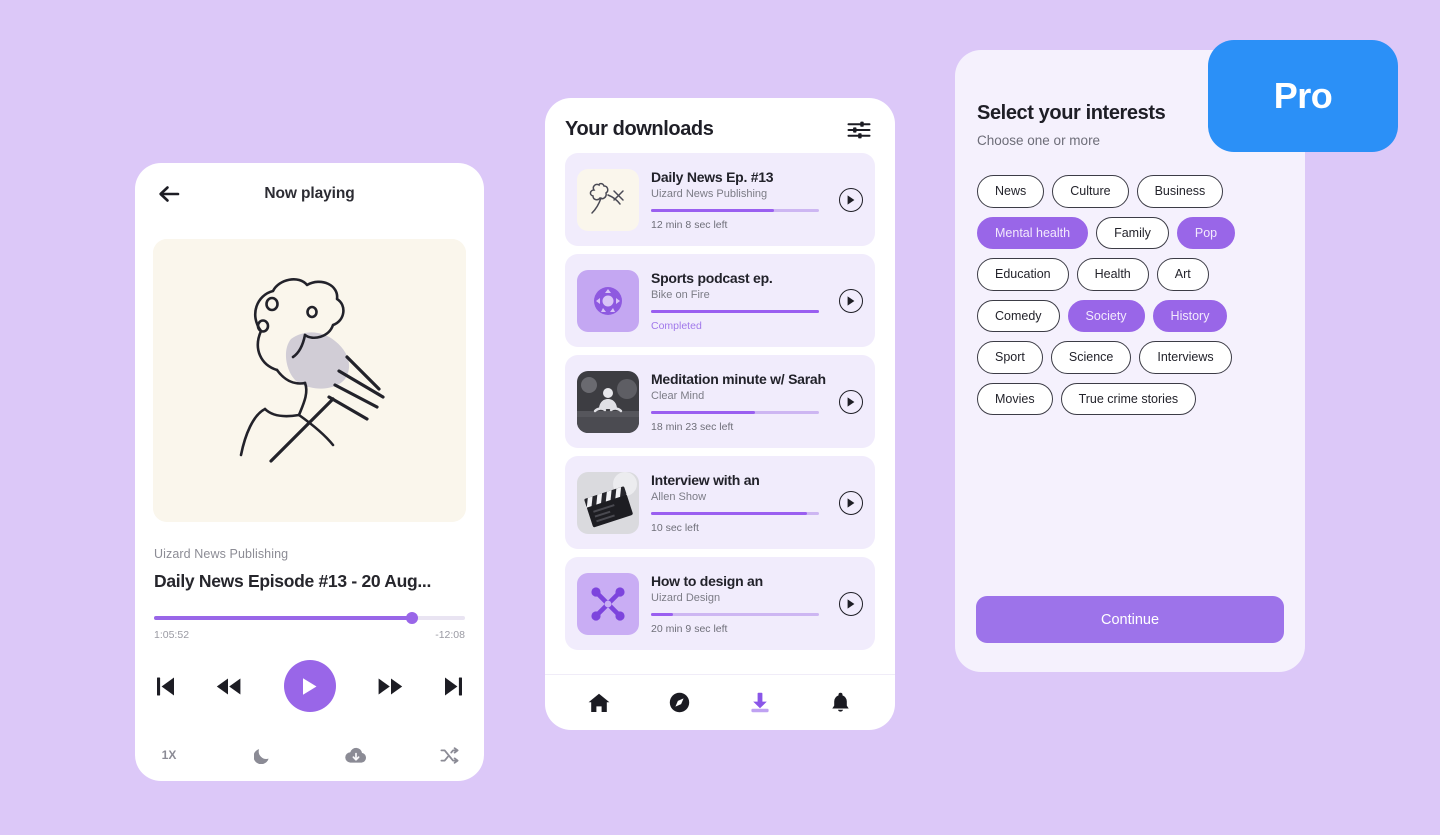 This screenshot has width=1440, height=835. What do you see at coordinates (1033, 232) in the screenshot?
I see `interest-chip: Mental health` at bounding box center [1033, 232].